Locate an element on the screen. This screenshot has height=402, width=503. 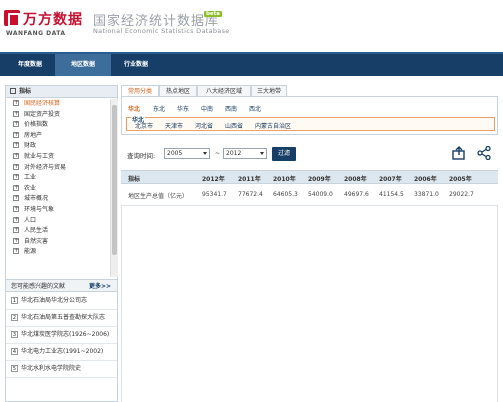
related-item: 3 华北煤炭医学院志(1926~2006) is located at coordinates (61, 335).